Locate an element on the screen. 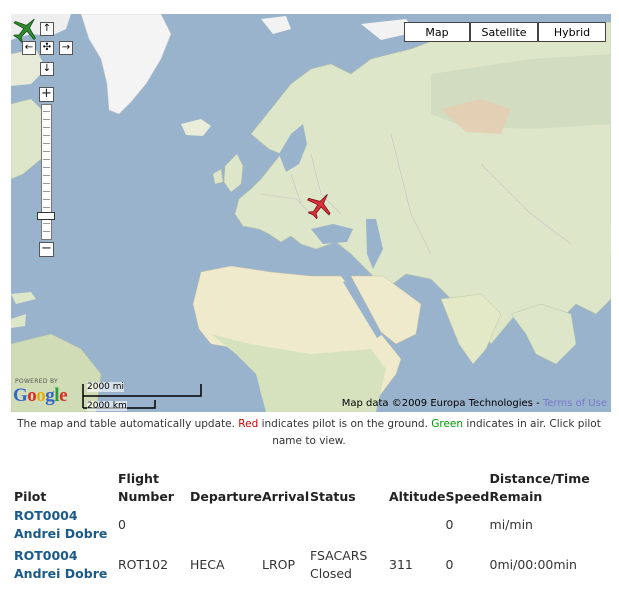 This screenshot has height=591, width=619. zoom-in-button: + is located at coordinates (46, 94).